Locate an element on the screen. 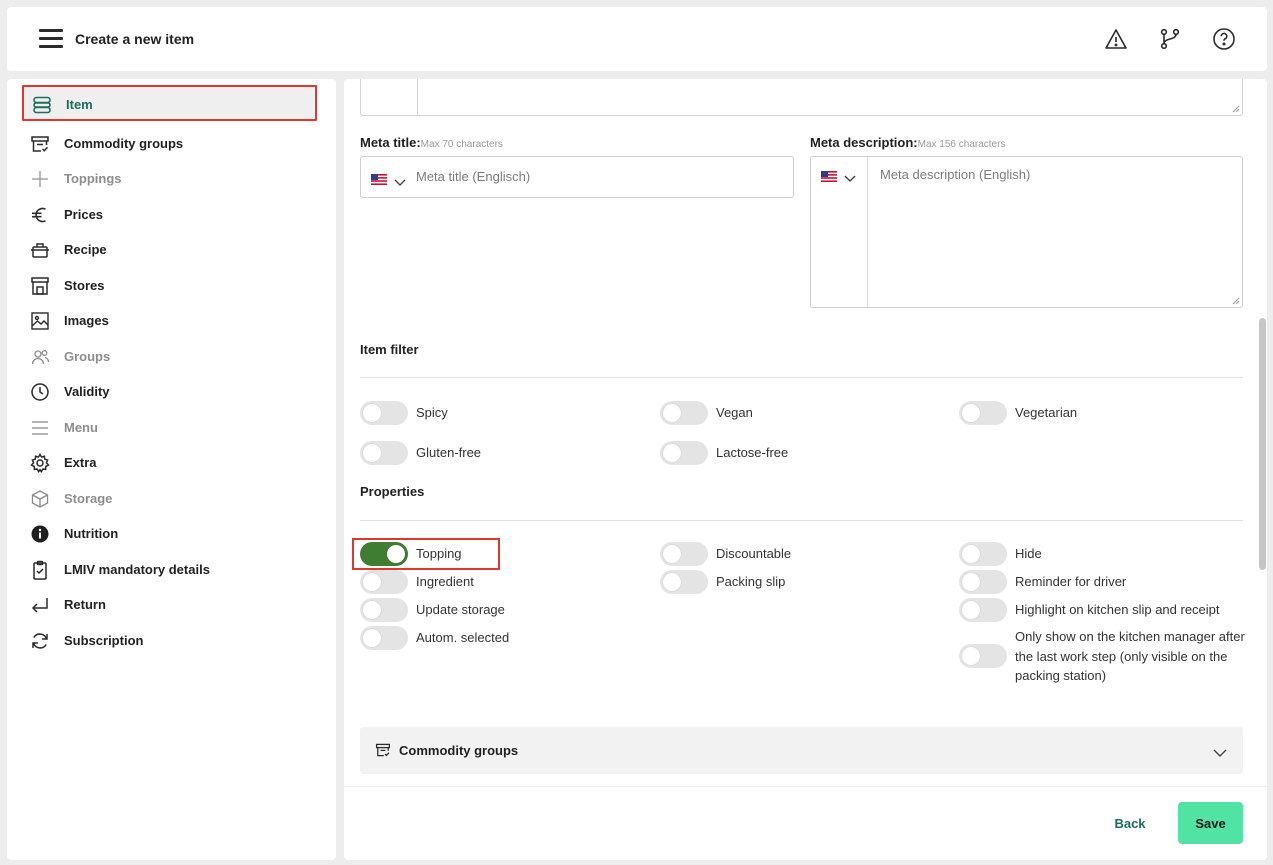 The height and width of the screenshot is (865, 1273). sidebar-item-label: Images is located at coordinates (86, 320).